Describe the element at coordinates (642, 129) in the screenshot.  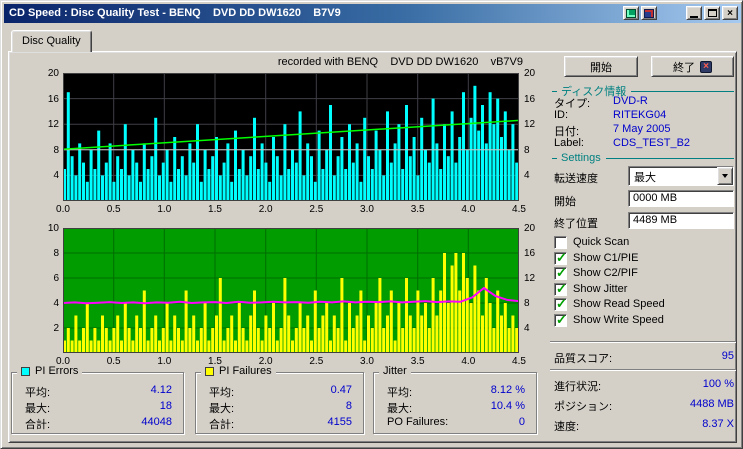
I see `disc-date-value: 7 May 2005` at that location.